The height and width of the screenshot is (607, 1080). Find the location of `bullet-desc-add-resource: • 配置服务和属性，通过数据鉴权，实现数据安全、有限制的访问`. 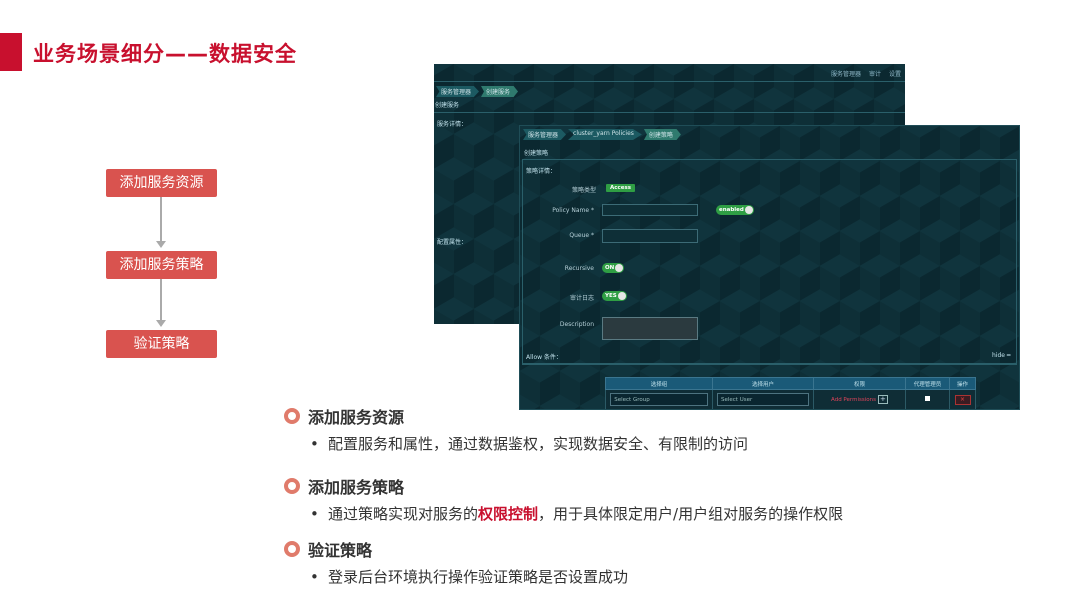

bullet-desc-add-resource: • 配置服务和属性，通过数据鉴权，实现数据安全、有限制的访问 is located at coordinates (529, 444).